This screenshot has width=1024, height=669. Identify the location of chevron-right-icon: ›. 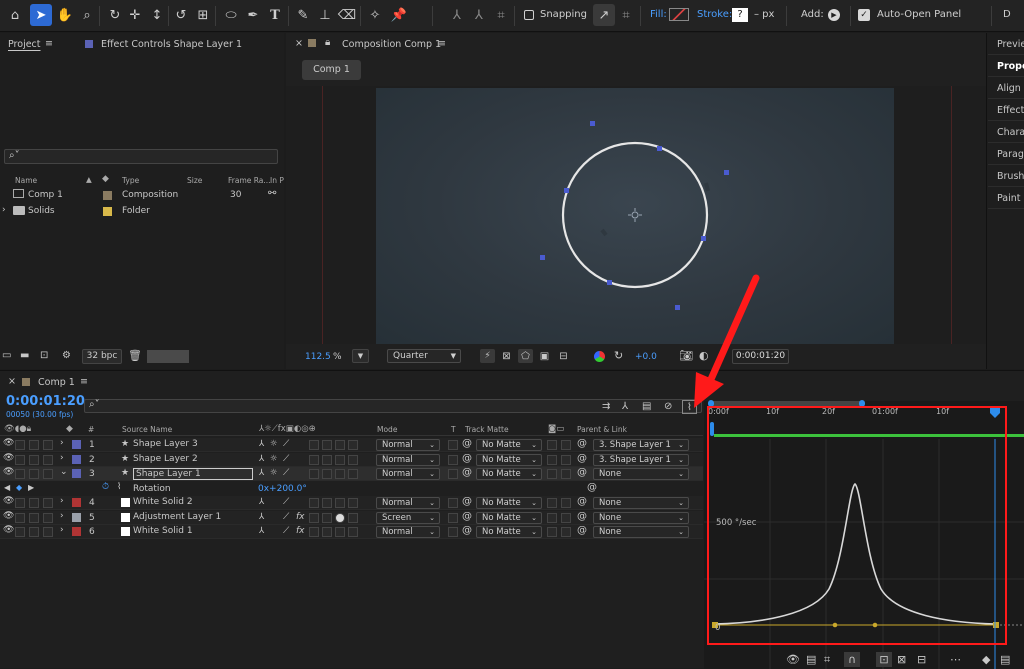
(62, 516).